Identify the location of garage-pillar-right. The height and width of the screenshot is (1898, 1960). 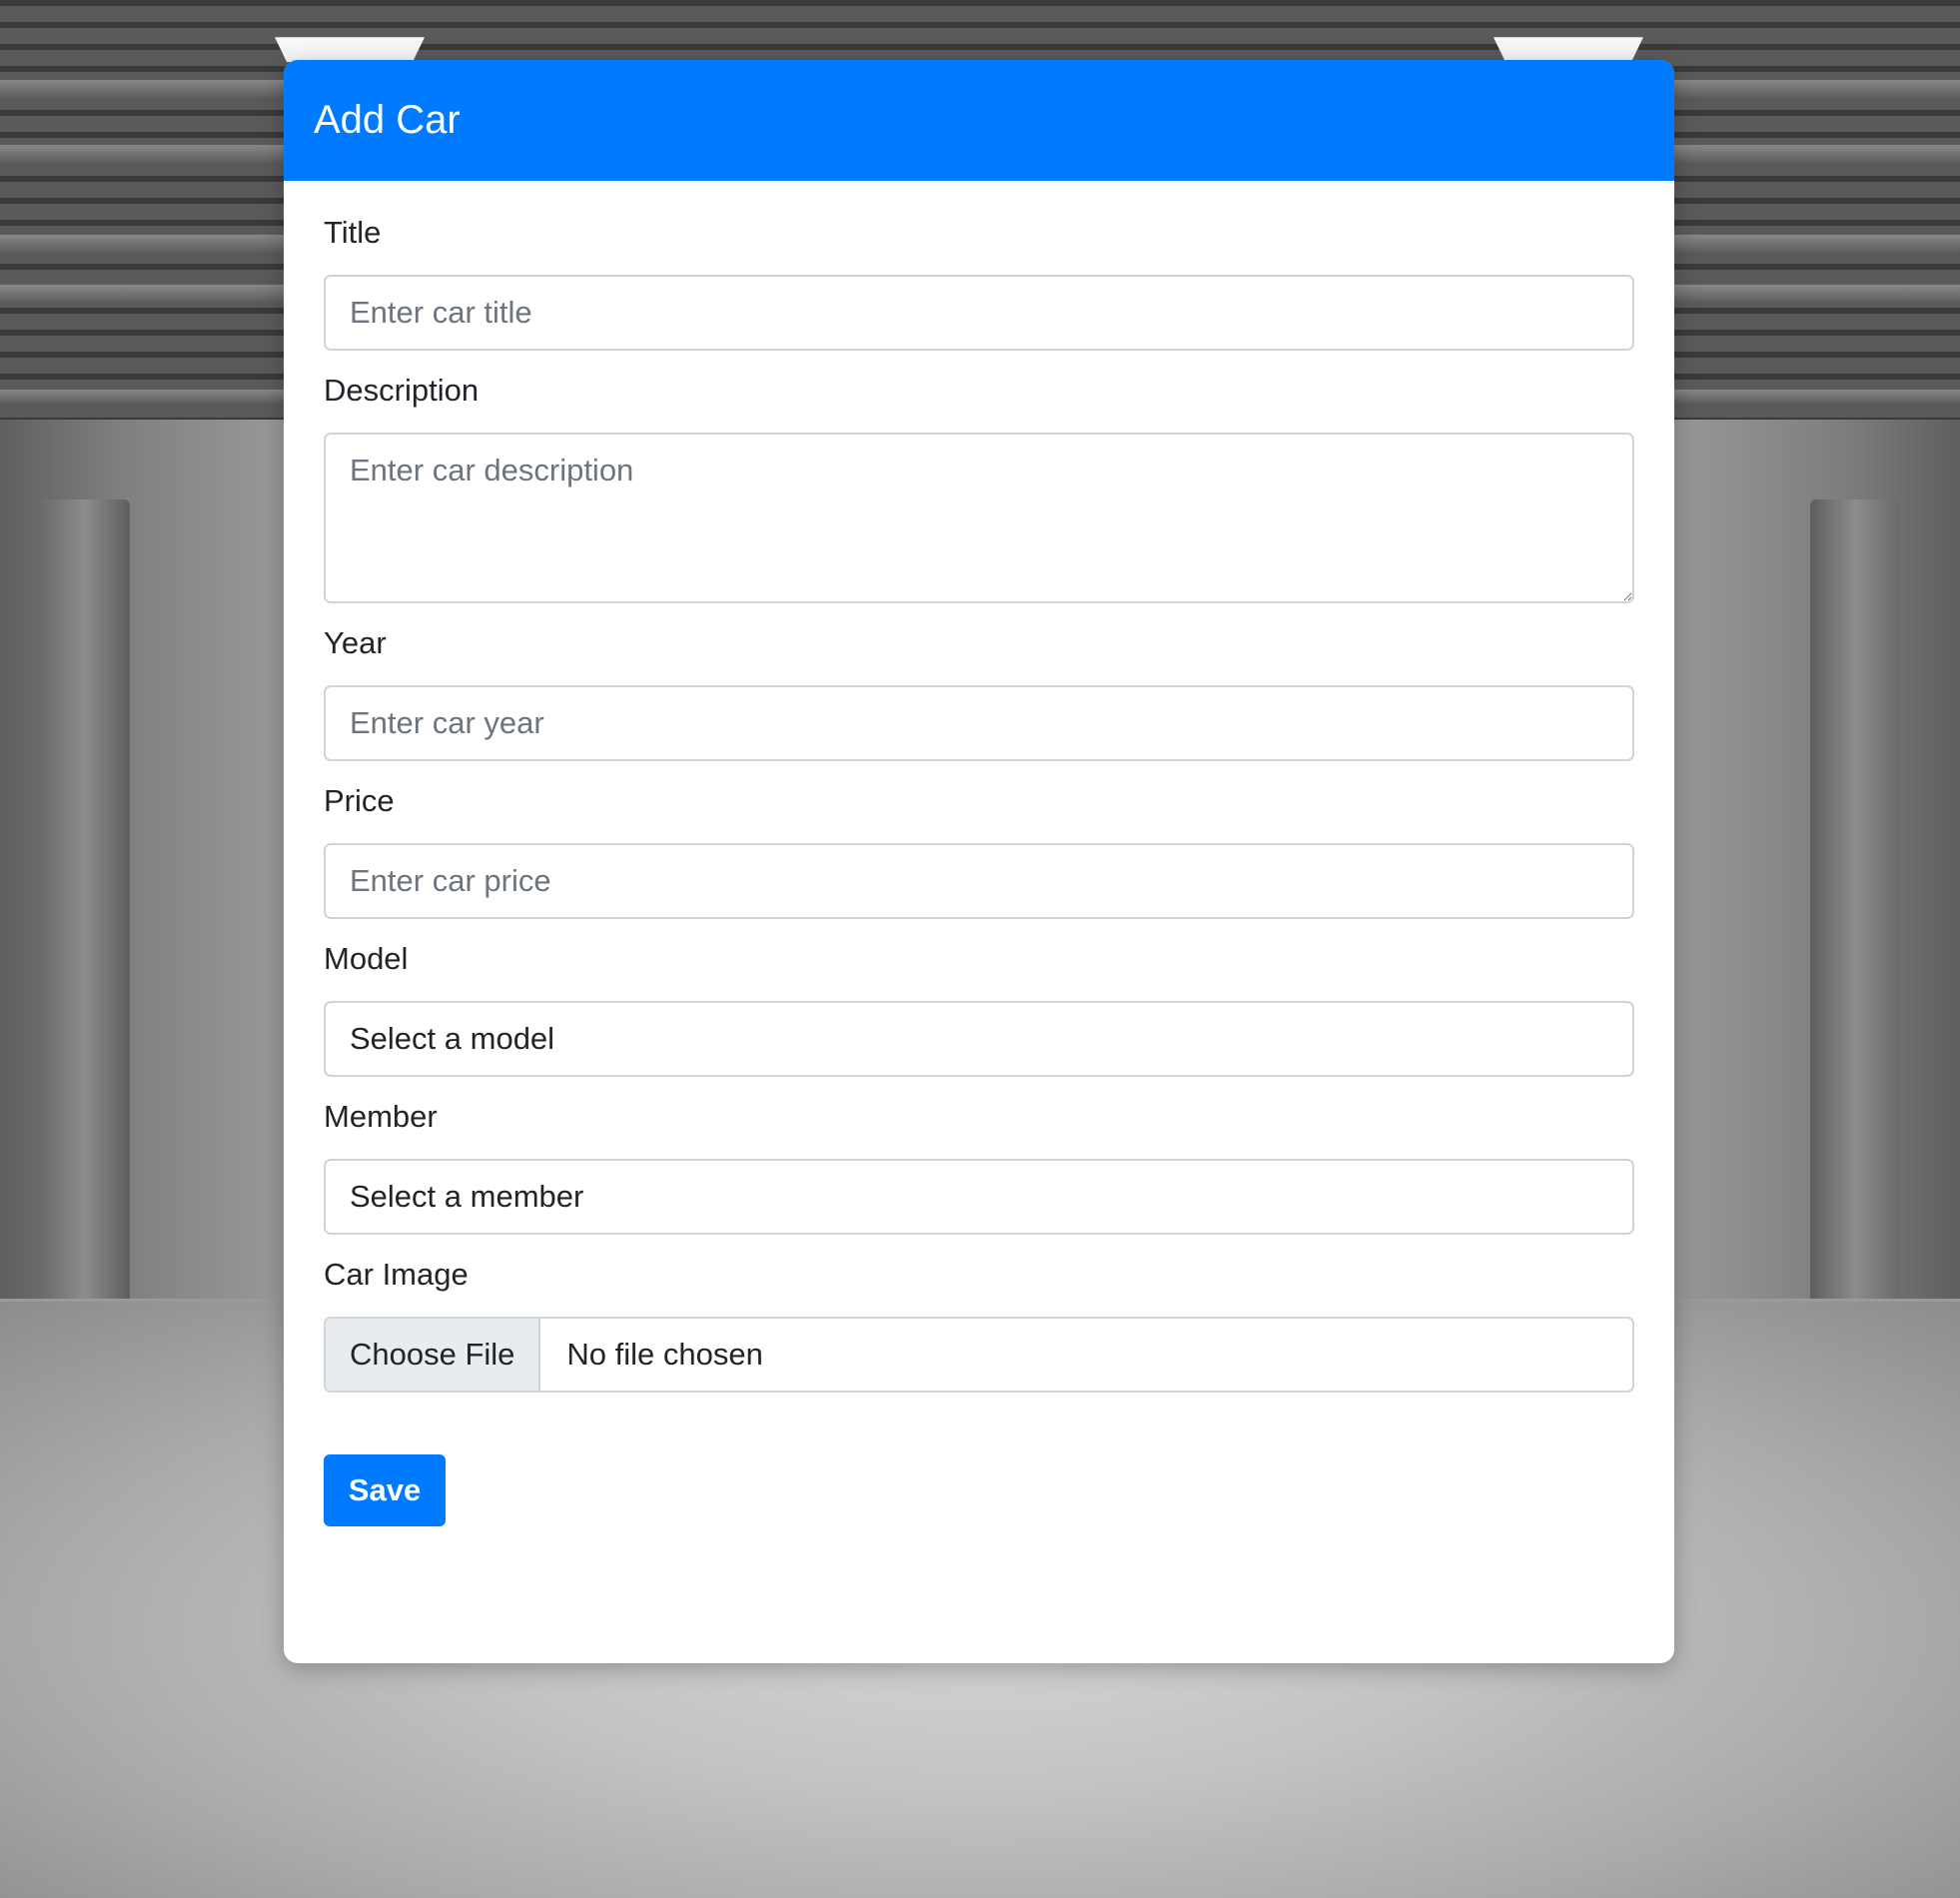
(1855, 909).